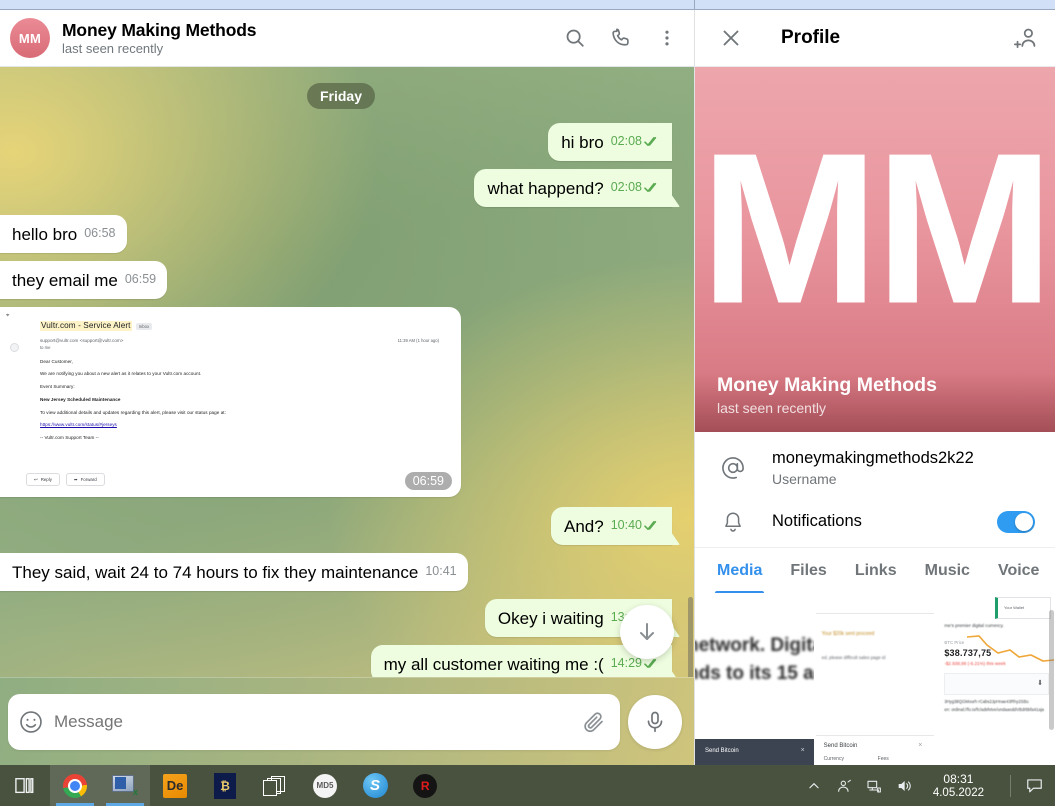 The height and width of the screenshot is (806, 1055). I want to click on message-text: And?, so click(584, 526).